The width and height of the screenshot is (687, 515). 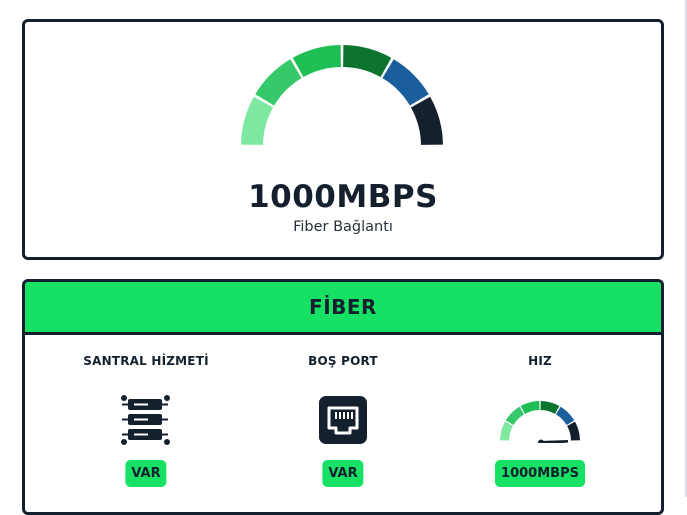 I want to click on feature-label: HIZ, so click(x=540, y=361).